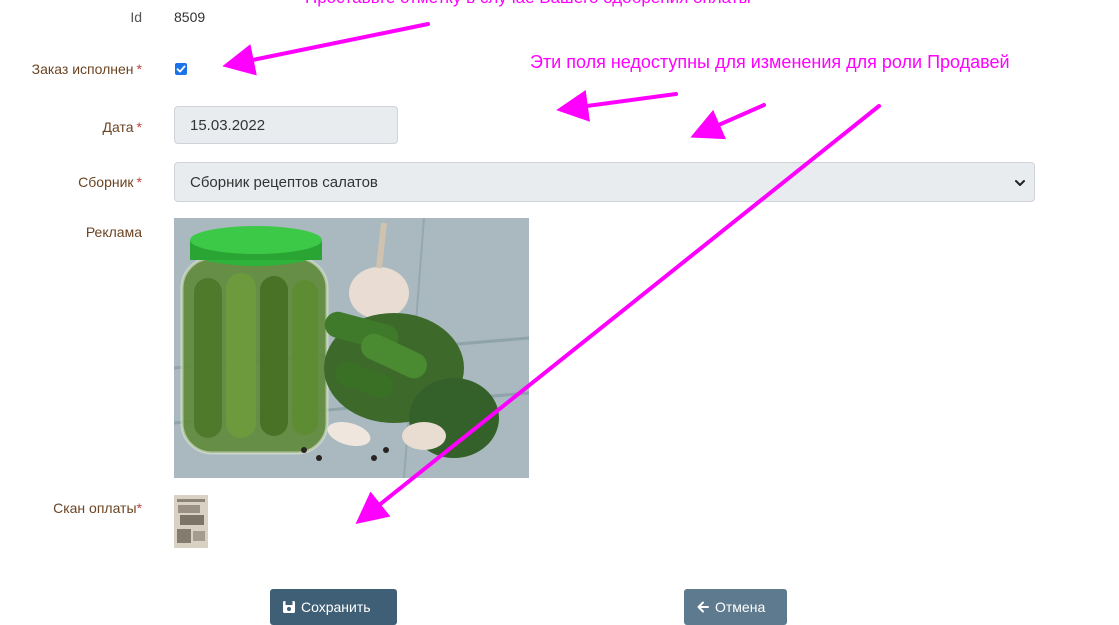 The width and height of the screenshot is (1119, 625). Describe the element at coordinates (110, 182) in the screenshot. I see `collection-label: Сборник *` at that location.